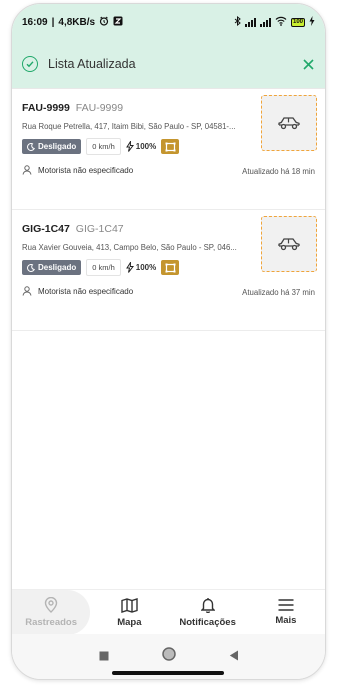  I want to click on menu-icon, so click(286, 605).